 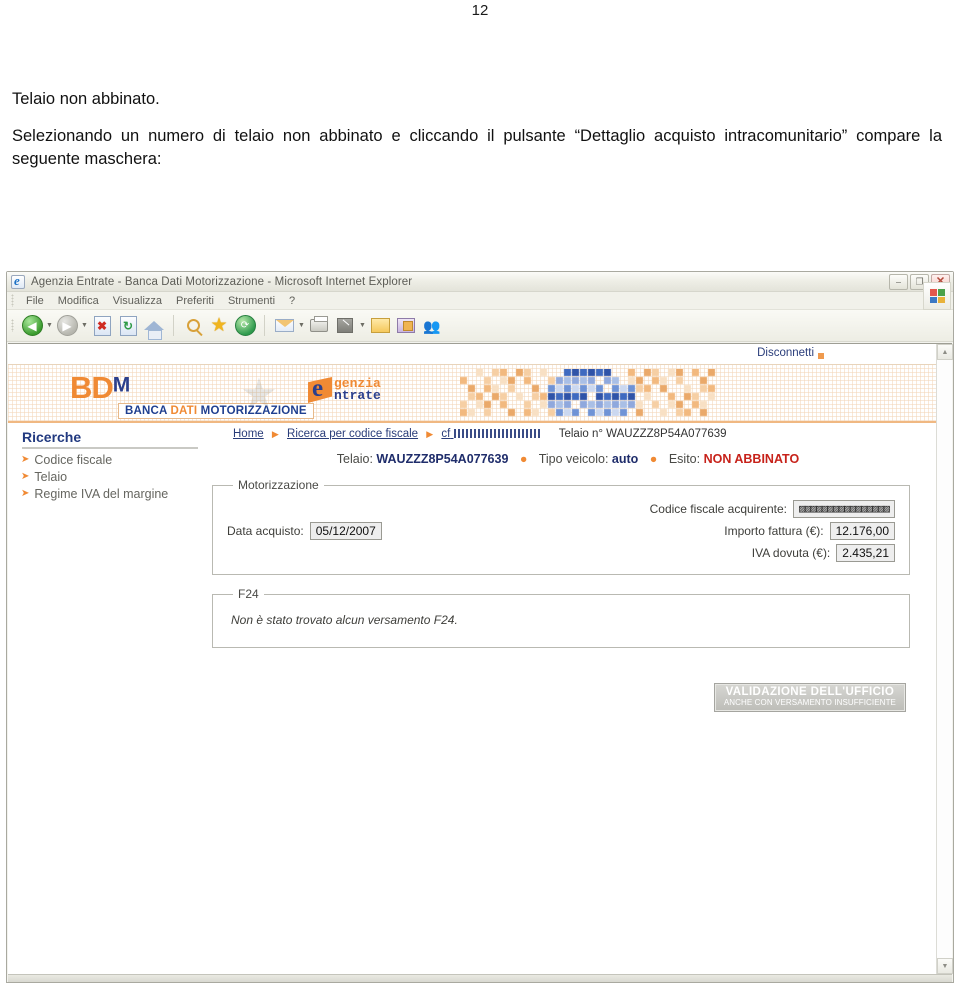 What do you see at coordinates (35, 301) in the screenshot?
I see `menu-file: File` at bounding box center [35, 301].